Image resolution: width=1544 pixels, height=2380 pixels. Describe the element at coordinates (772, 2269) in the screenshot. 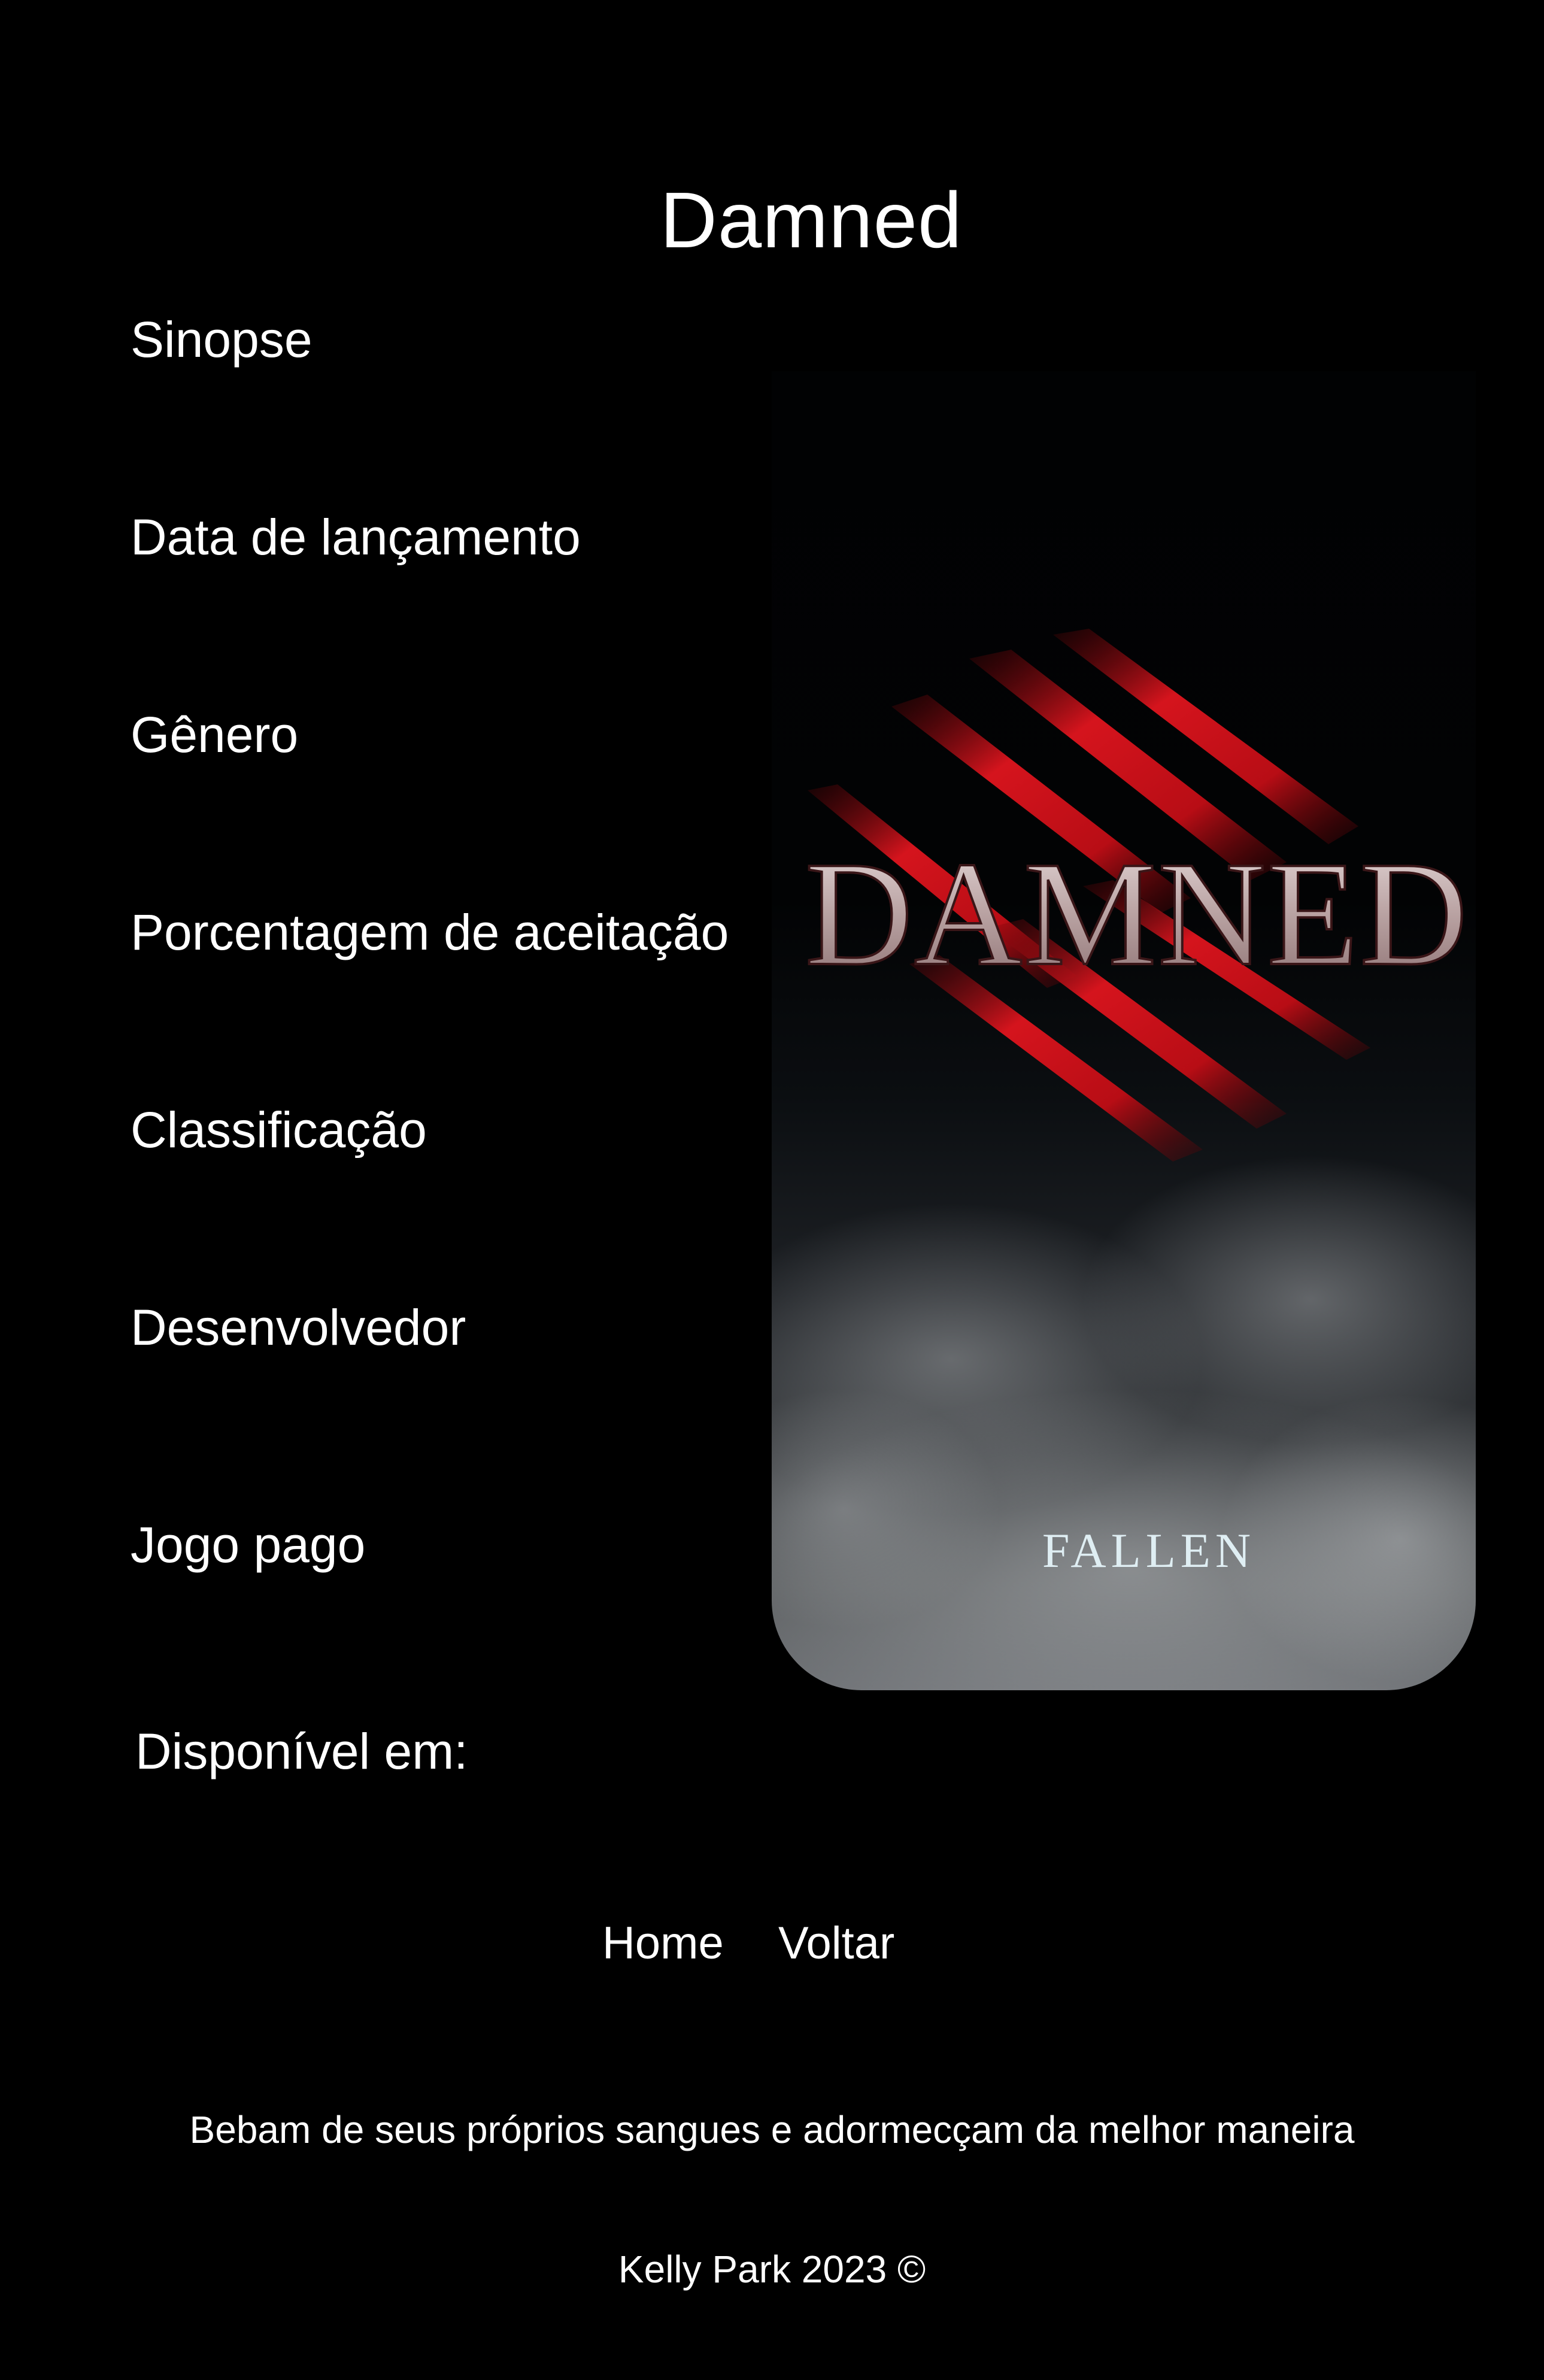

I see `footer-credit: Kelly Park 2023 ©` at that location.